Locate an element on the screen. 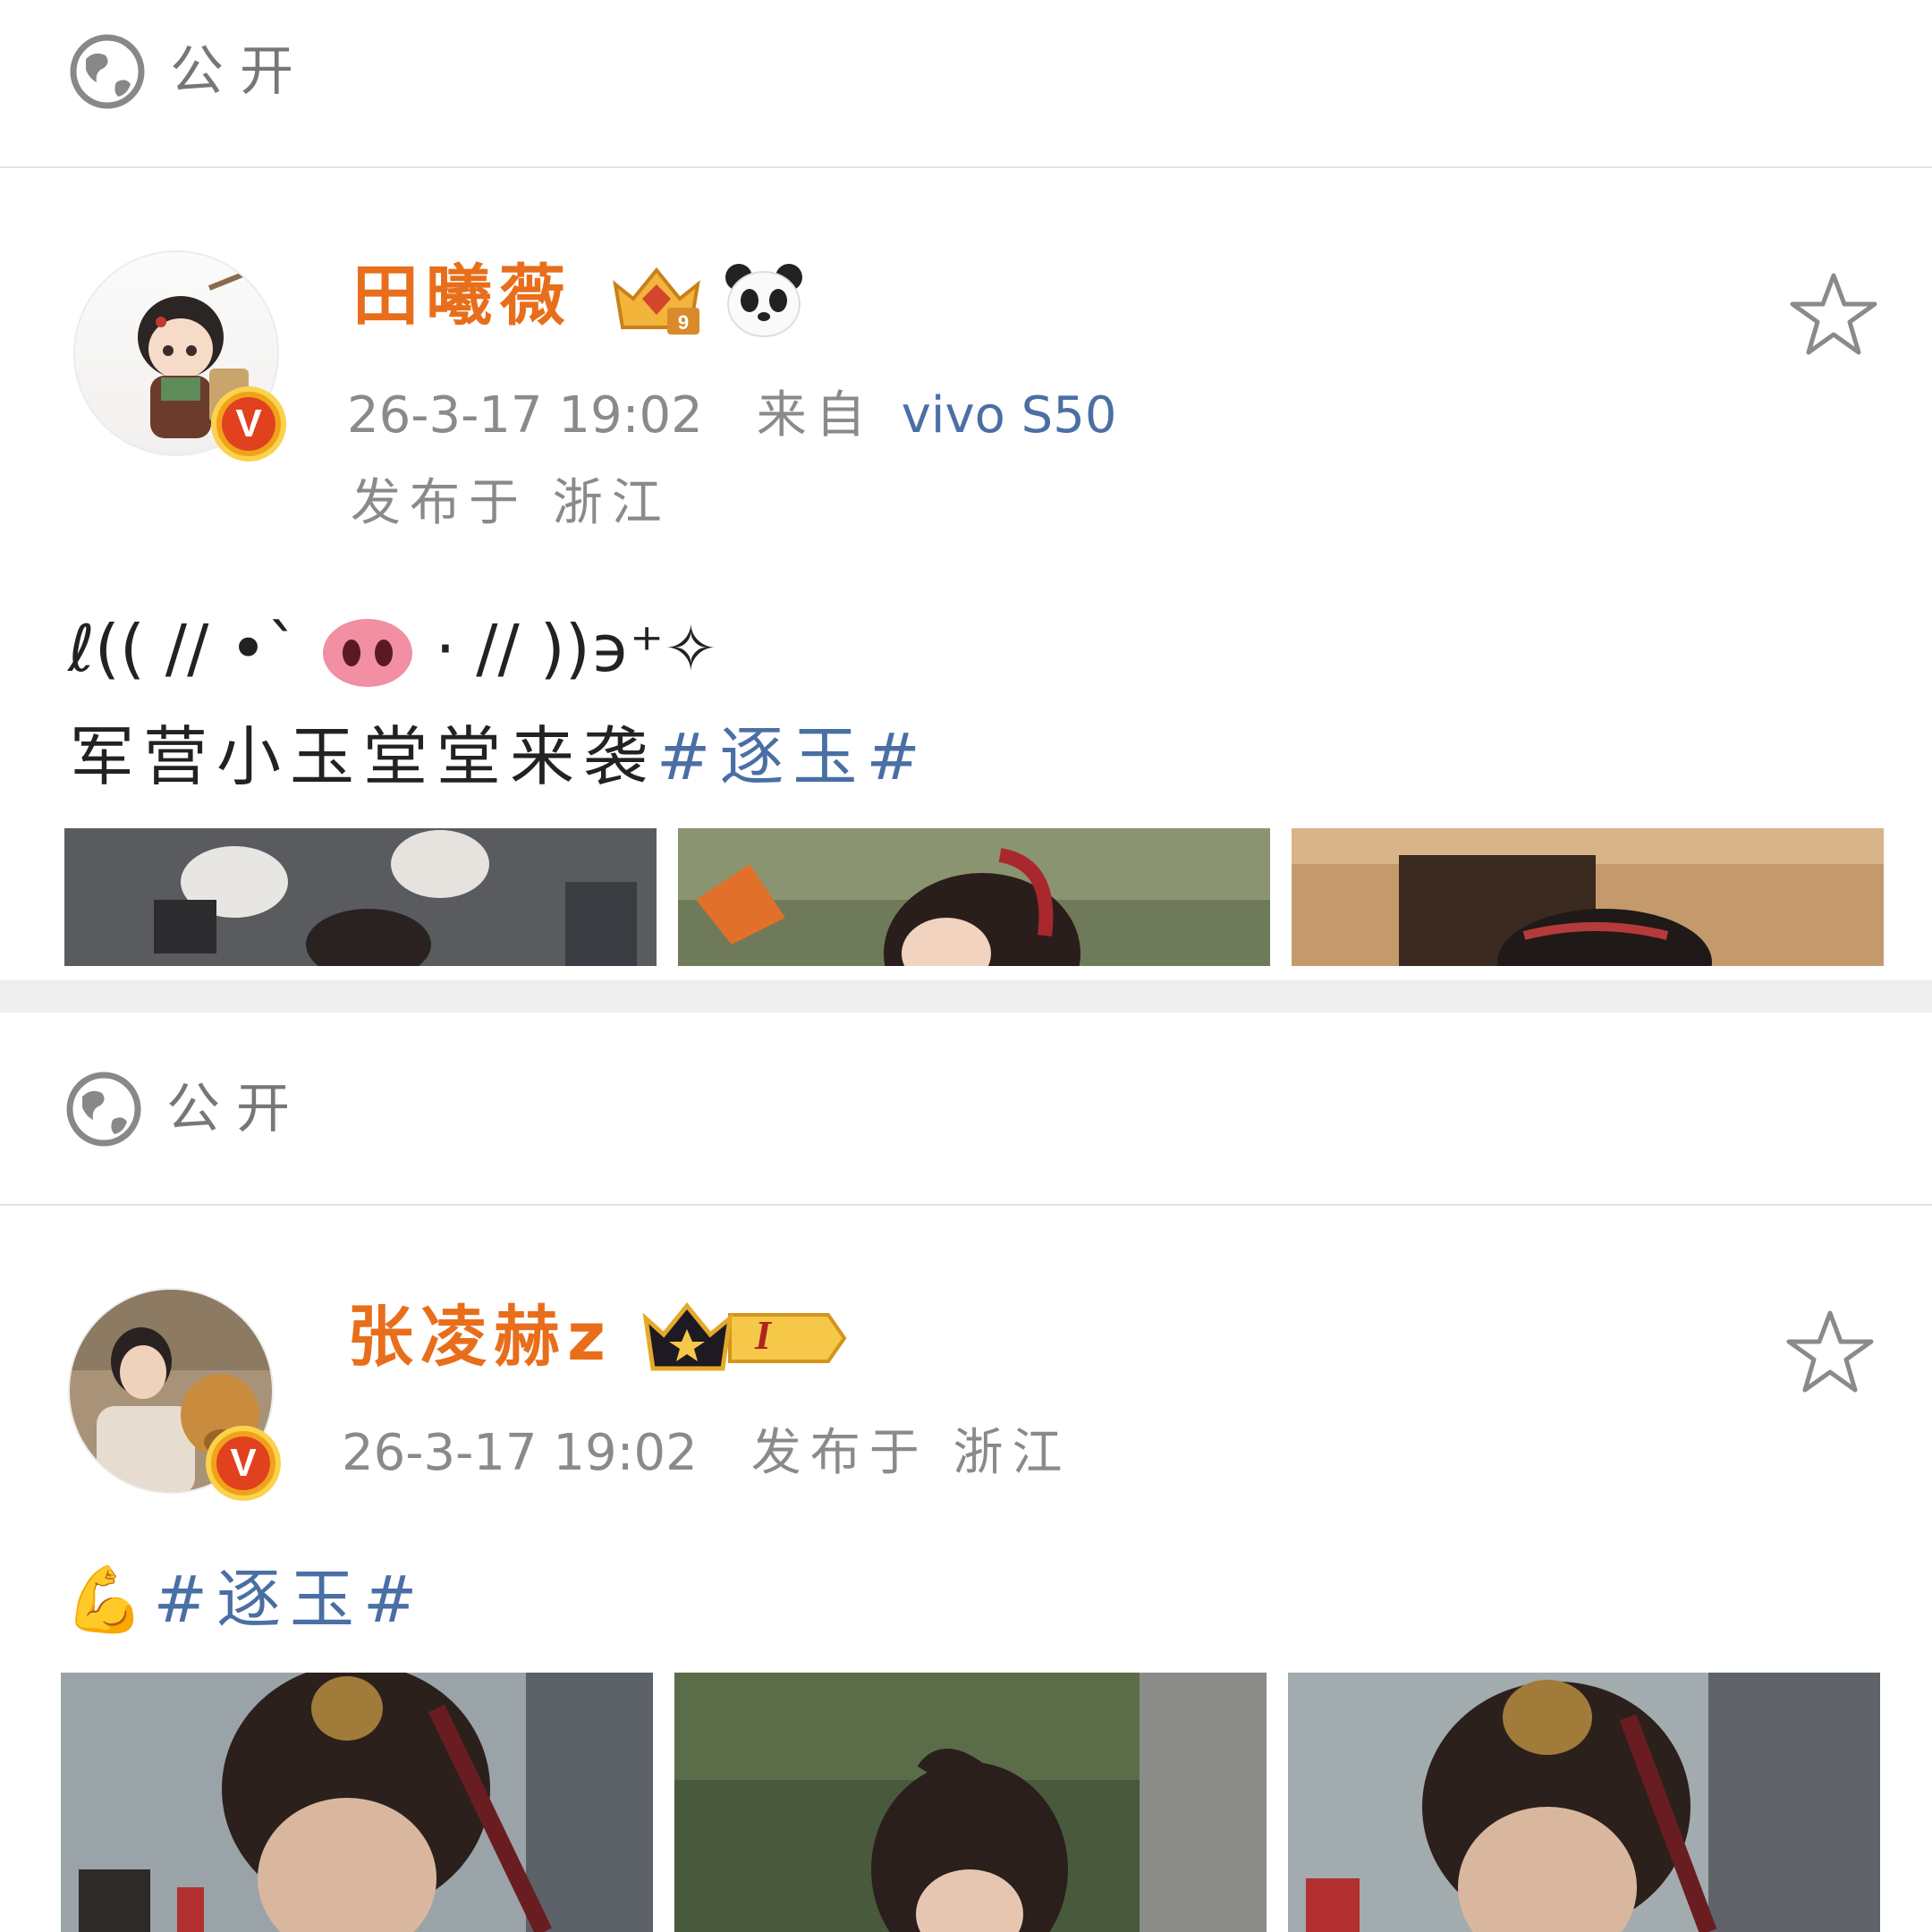 Image resolution: width=1932 pixels, height=1932 pixels. username: 张凌赫z is located at coordinates (480, 1337).